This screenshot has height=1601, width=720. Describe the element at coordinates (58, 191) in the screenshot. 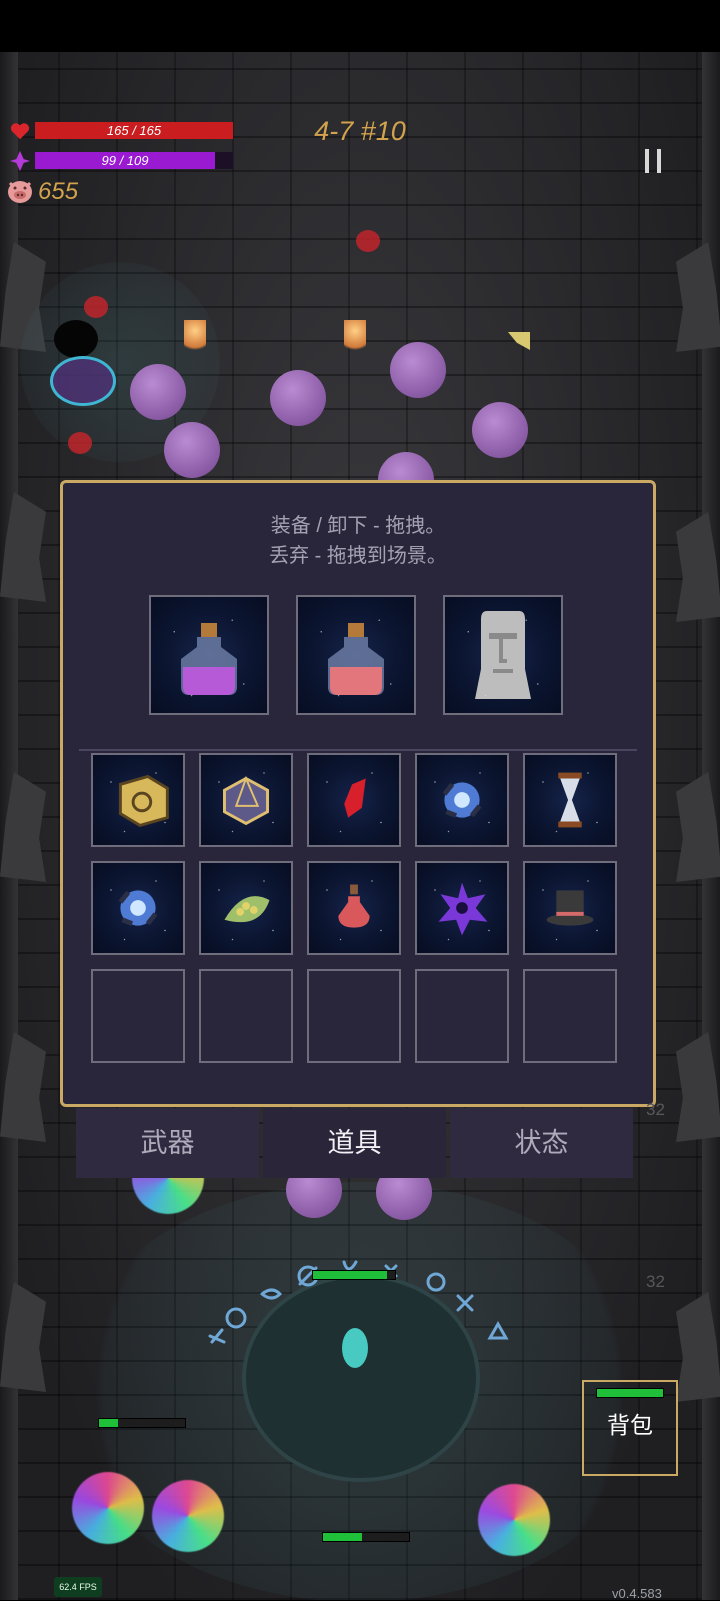

I see `gold-count: 655` at that location.